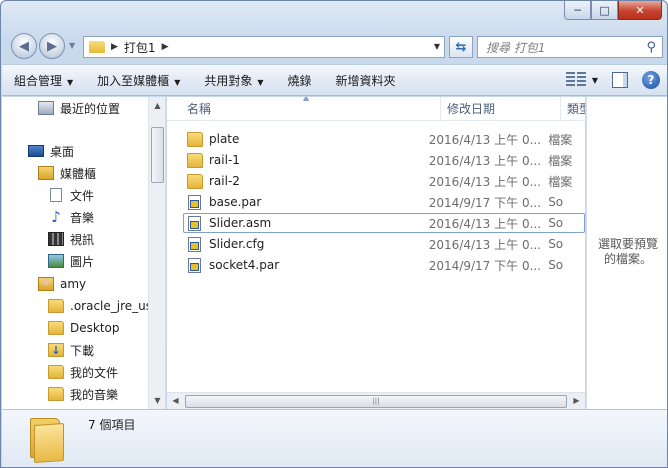  Describe the element at coordinates (67, 173) in the screenshot. I see `sidebar-item-libraries: 媒體櫃` at that location.